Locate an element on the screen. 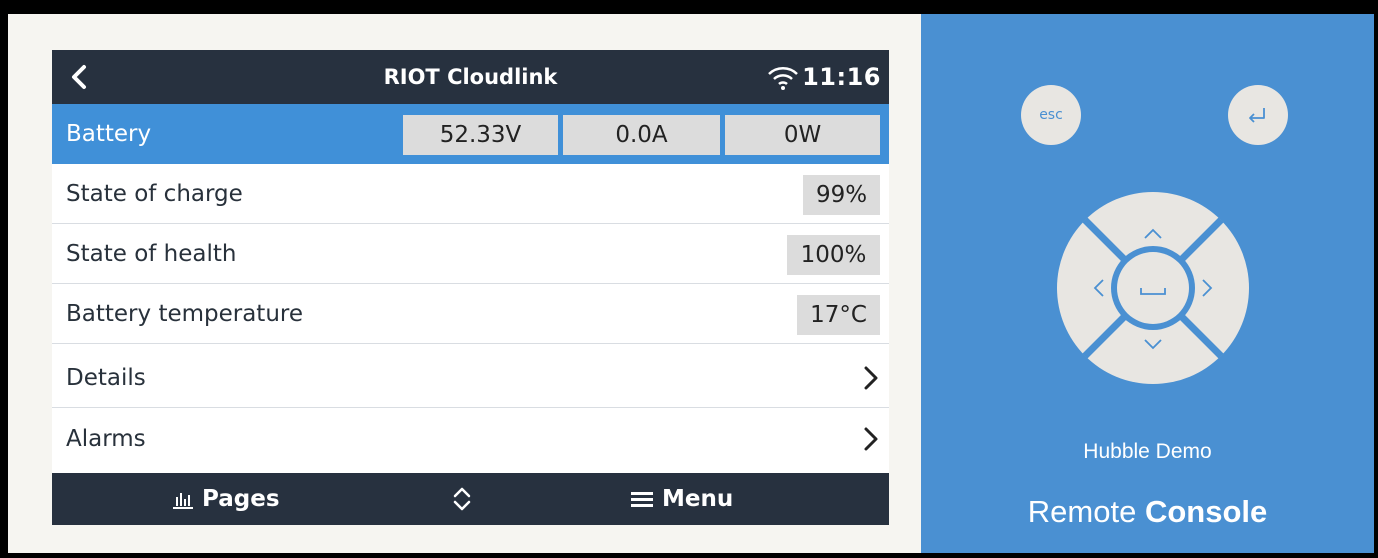 The width and height of the screenshot is (1378, 558). list-item-label: State of charge is located at coordinates (154, 194).